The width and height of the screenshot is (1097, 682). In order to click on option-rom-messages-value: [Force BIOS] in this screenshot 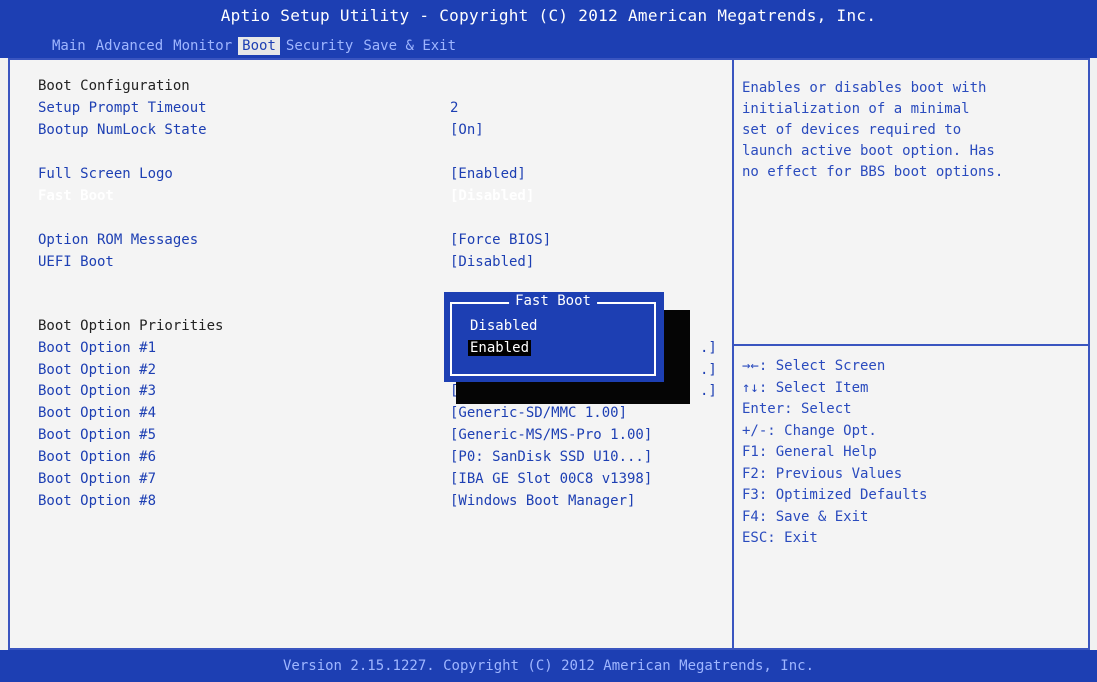, I will do `click(500, 240)`.